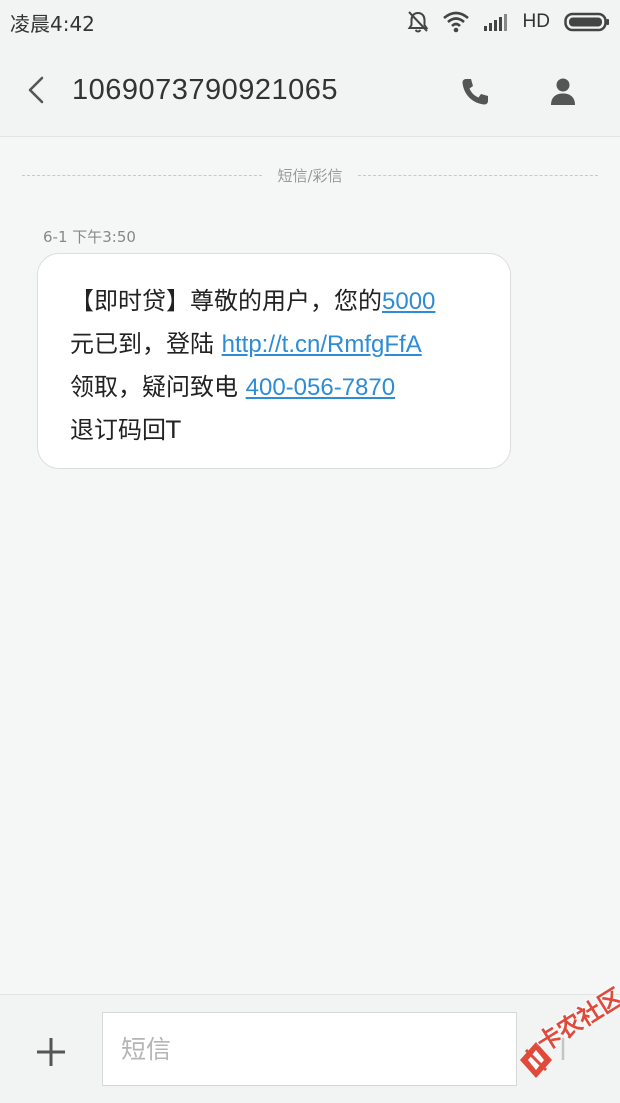  I want to click on phone-icon, so click(475, 92).